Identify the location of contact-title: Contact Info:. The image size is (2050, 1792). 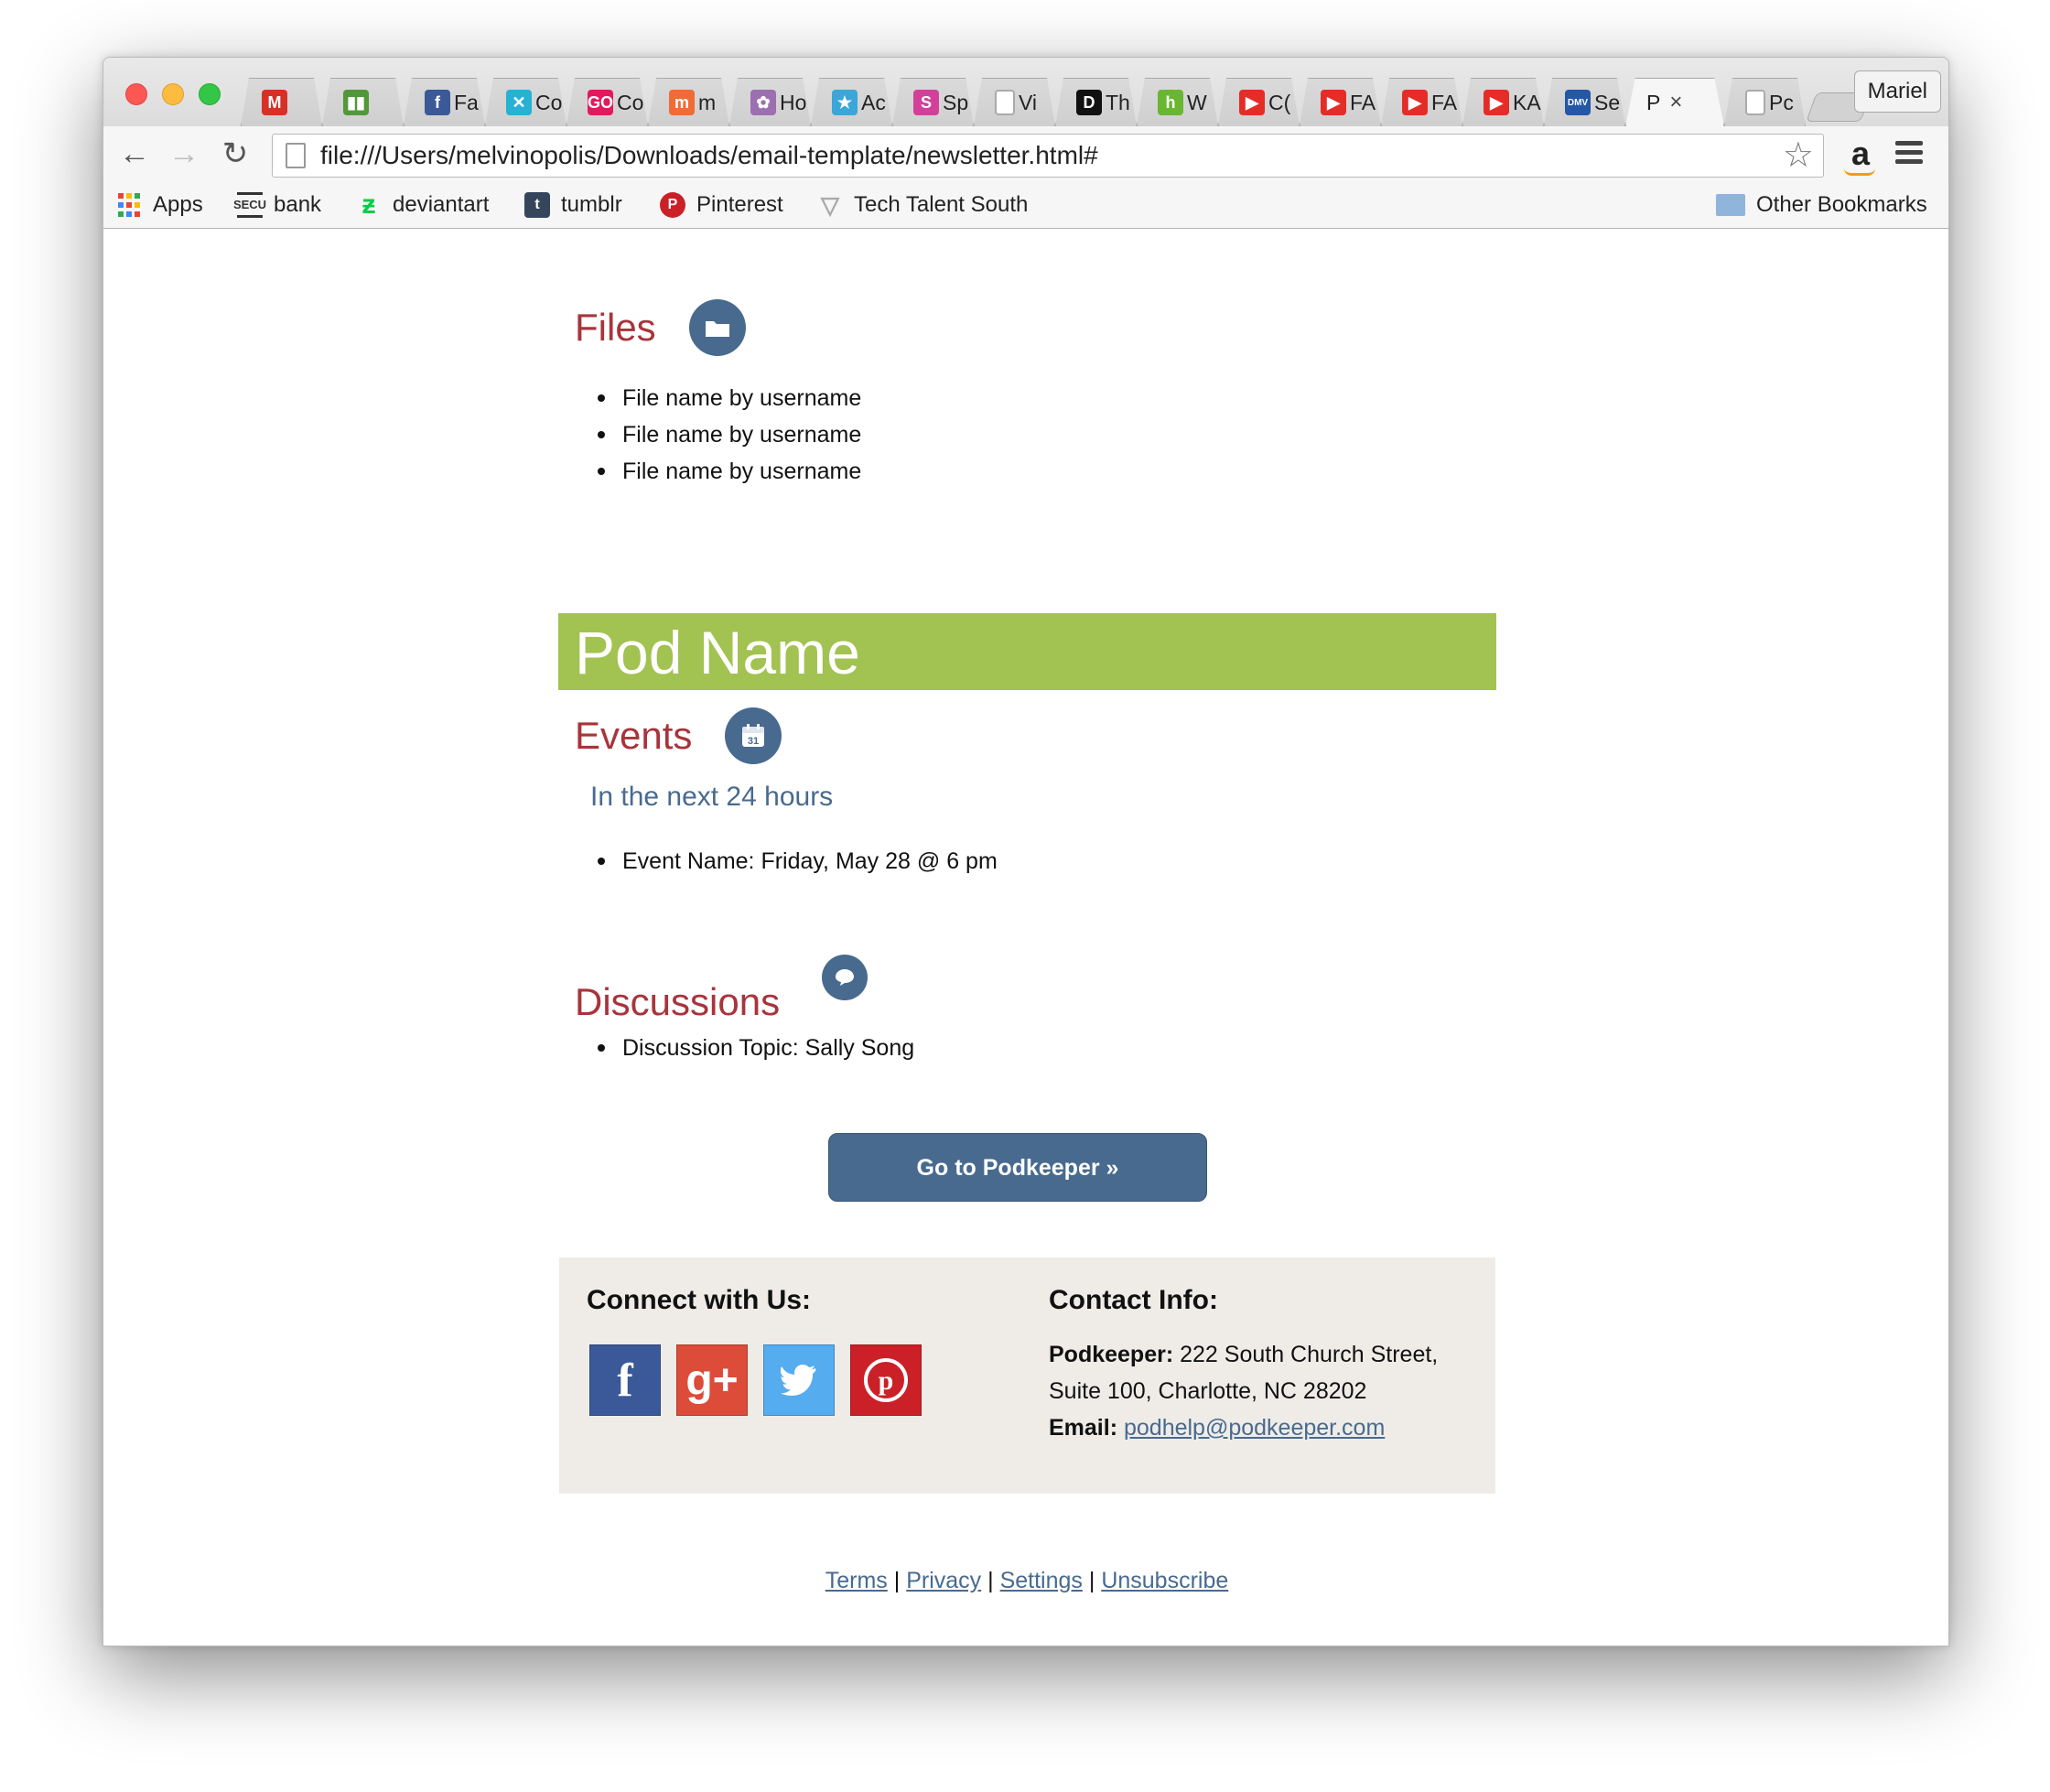
(1134, 1300).